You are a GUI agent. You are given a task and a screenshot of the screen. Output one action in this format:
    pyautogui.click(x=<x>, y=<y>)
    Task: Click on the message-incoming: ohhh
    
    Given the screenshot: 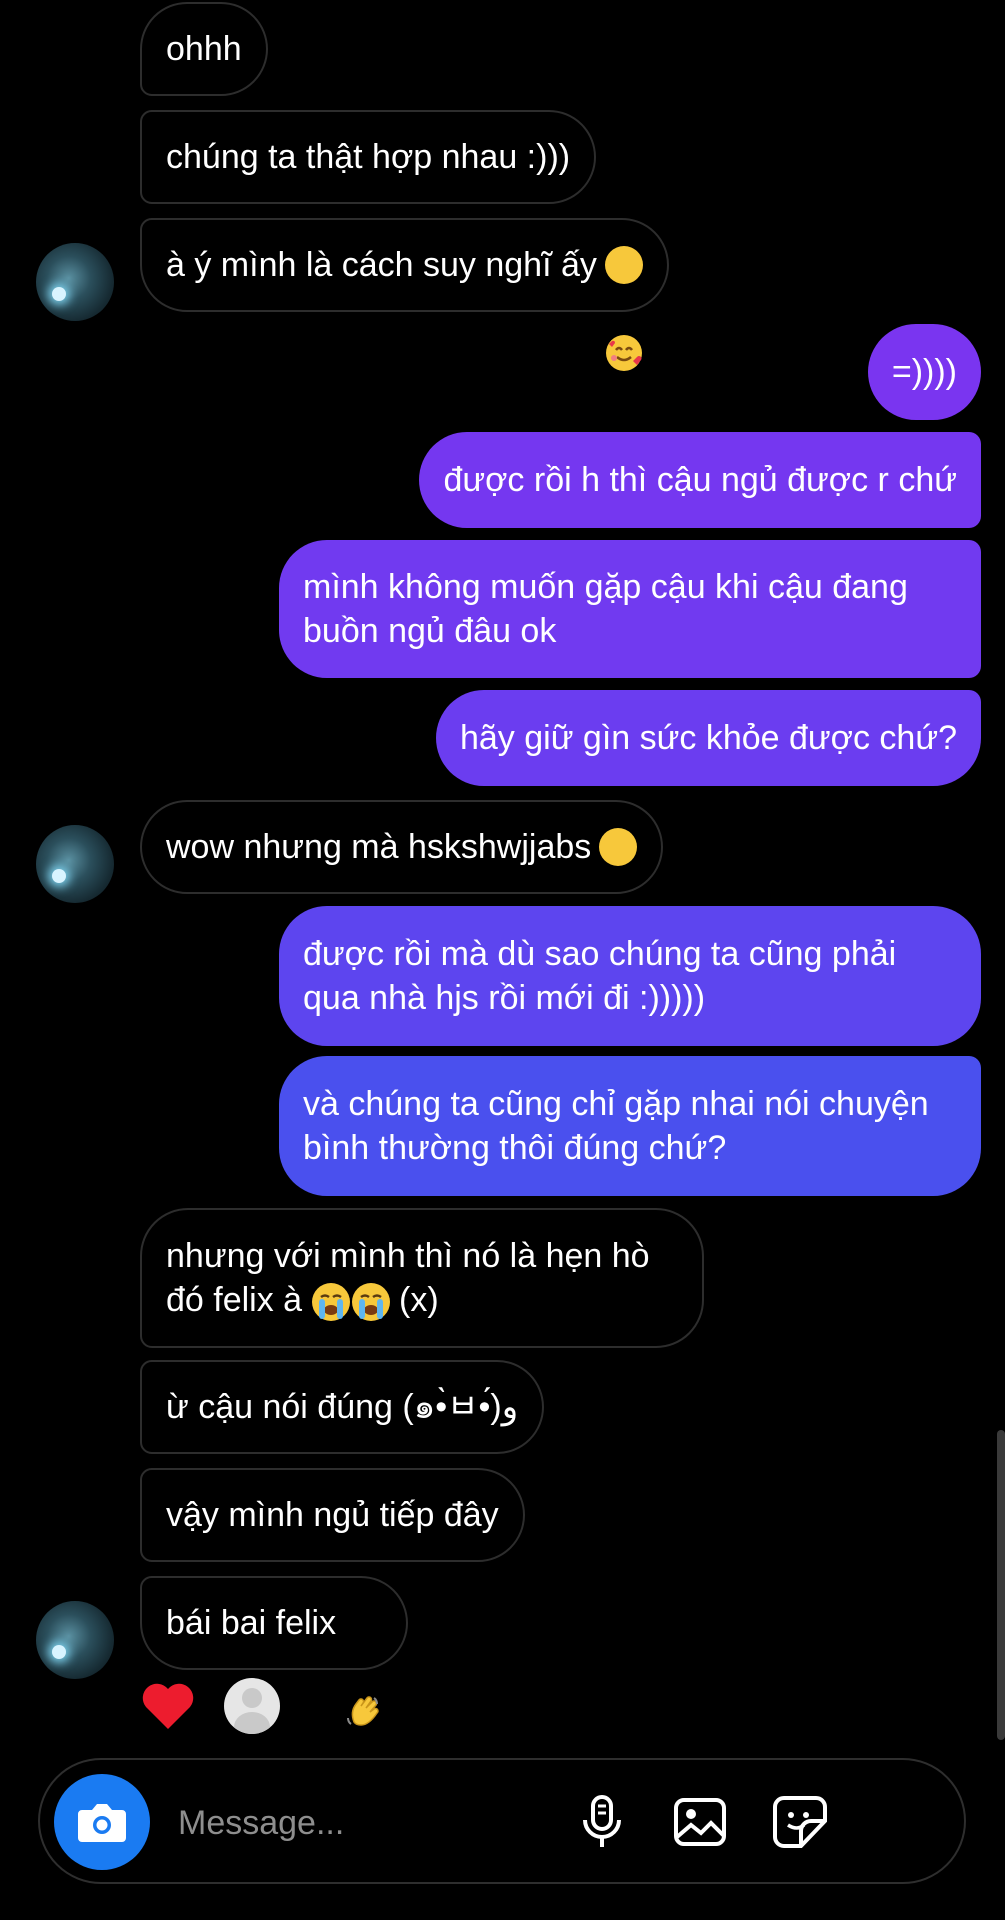 What is the action you would take?
    pyautogui.click(x=204, y=49)
    